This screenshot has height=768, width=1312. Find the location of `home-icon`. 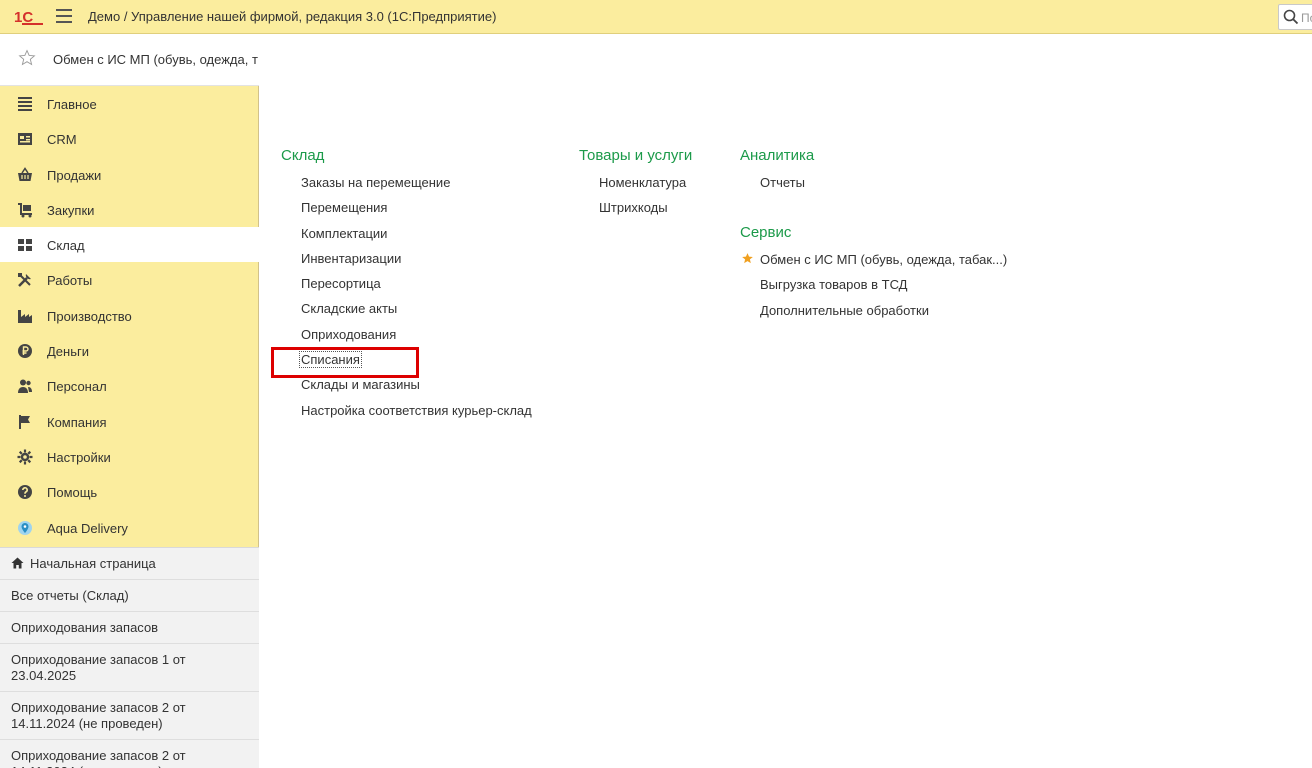

home-icon is located at coordinates (17, 563).